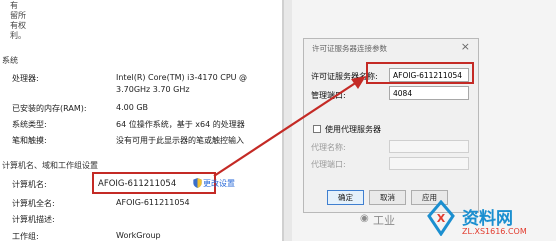 Image resolution: width=556 pixels, height=241 pixels. What do you see at coordinates (364, 218) in the screenshot?
I see `watermark-wechat-icon: ◉` at bounding box center [364, 218].